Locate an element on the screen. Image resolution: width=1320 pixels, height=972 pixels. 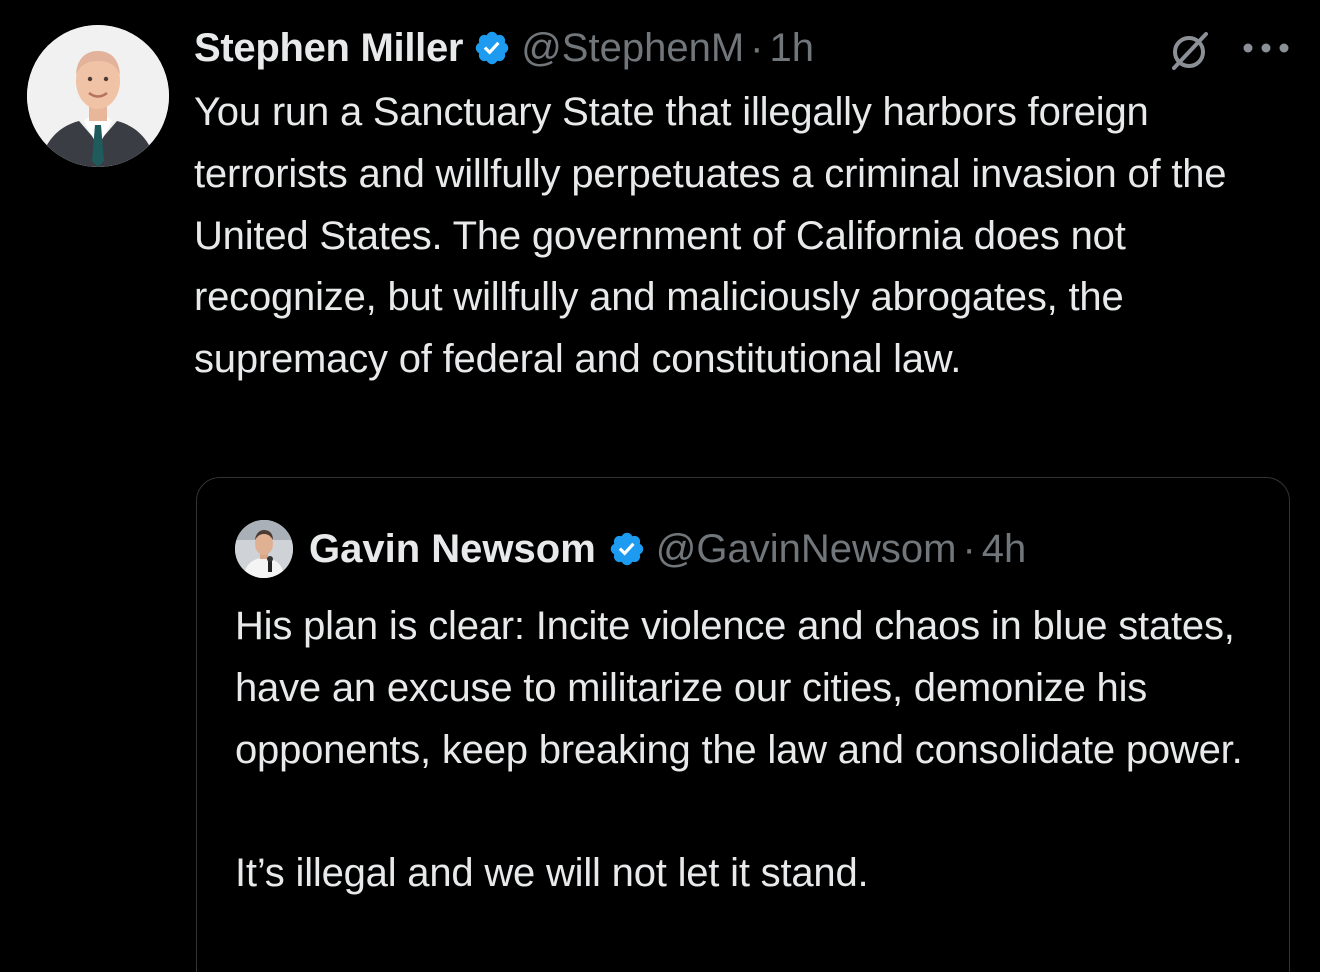
author-handle: @StephenM is located at coordinates (632, 48).